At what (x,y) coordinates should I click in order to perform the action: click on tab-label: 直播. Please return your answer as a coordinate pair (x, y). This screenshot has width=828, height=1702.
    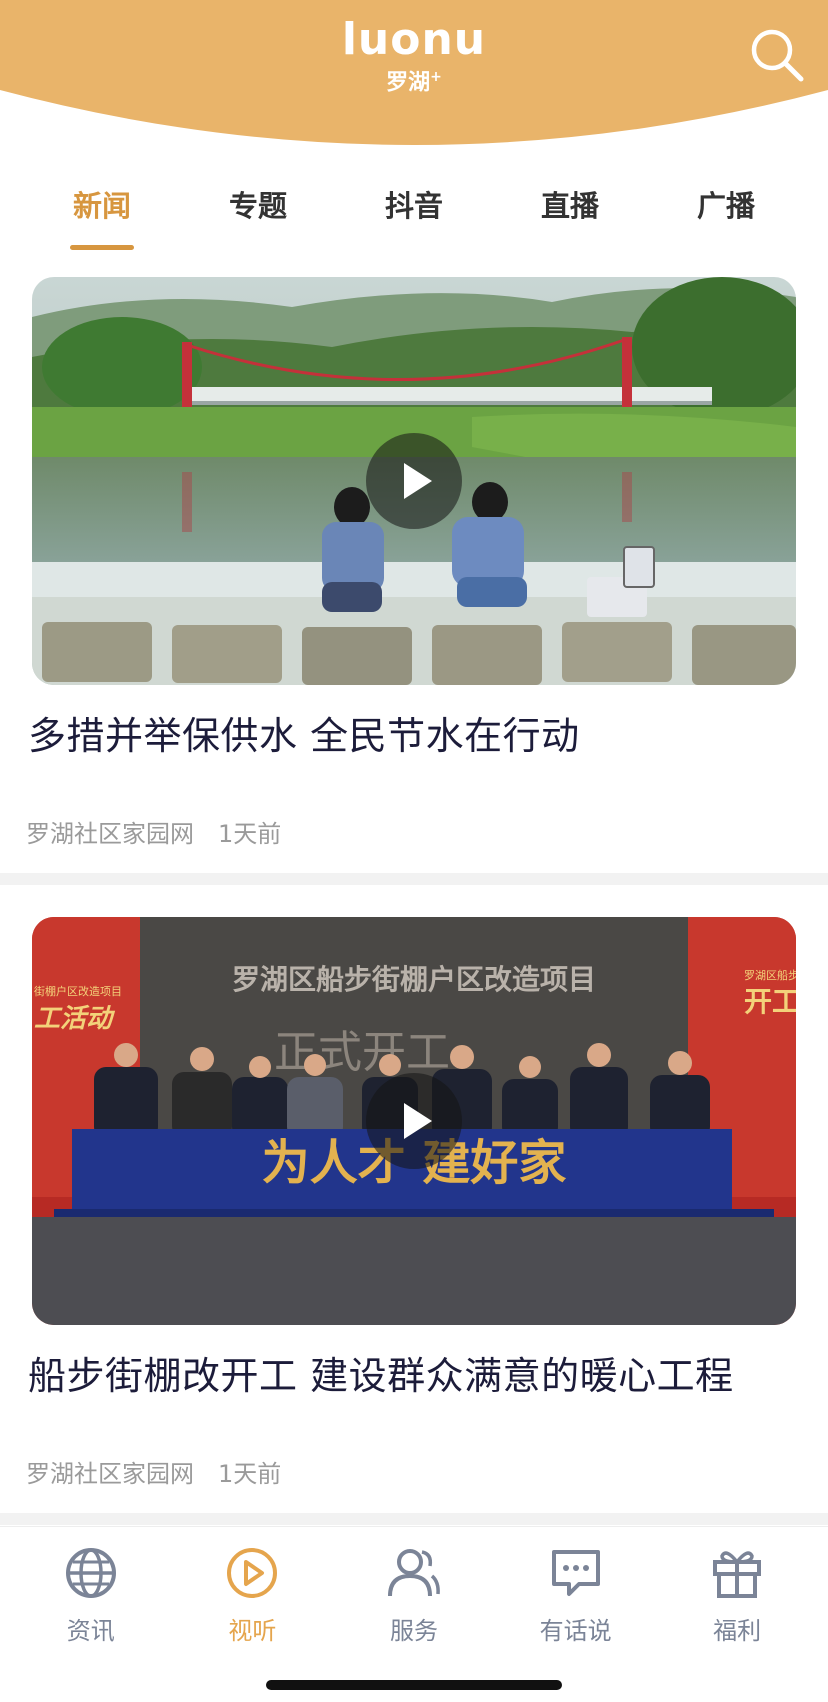
    Looking at the image, I should click on (569, 206).